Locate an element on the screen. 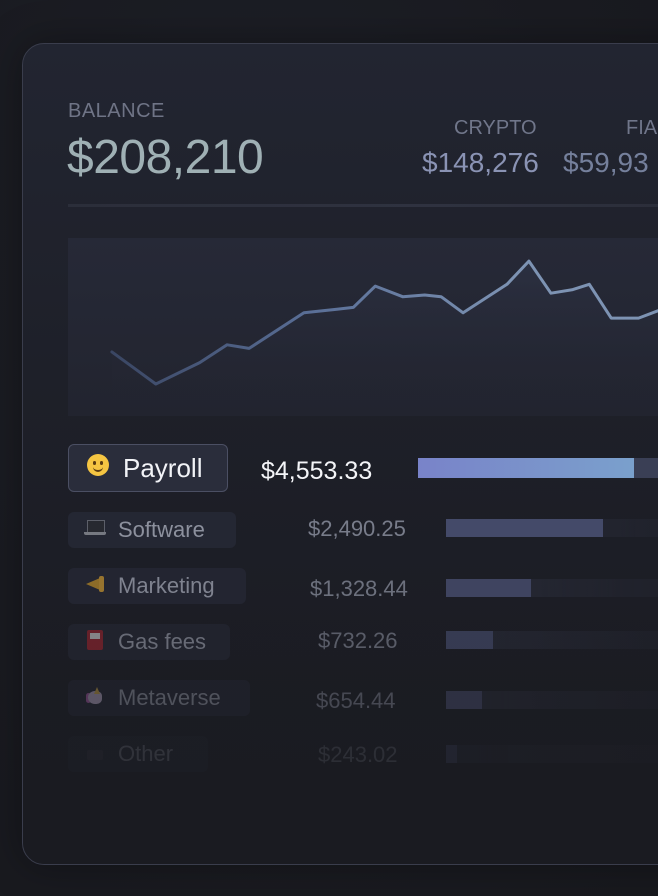 This screenshot has height=896, width=658. smiley-emoji-icon is located at coordinates (98, 468).